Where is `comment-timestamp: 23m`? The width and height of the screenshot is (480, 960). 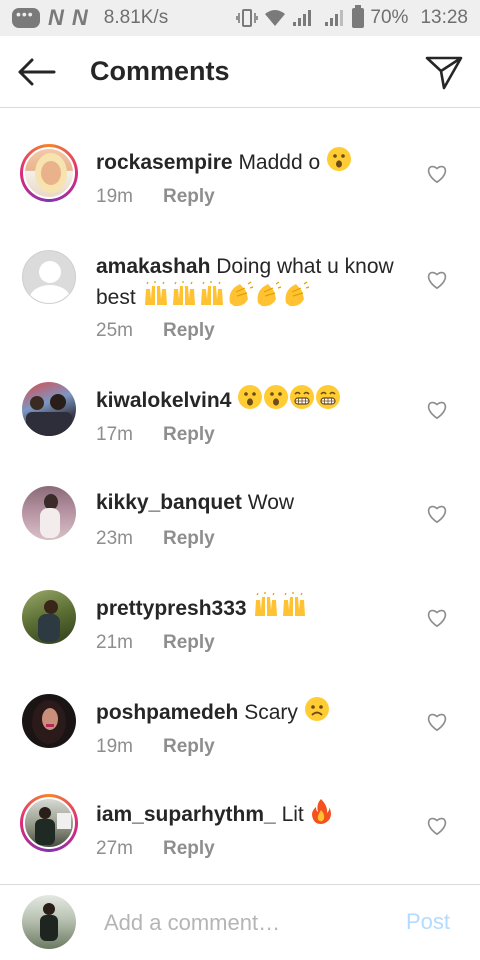
comment-timestamp: 23m is located at coordinates (114, 538).